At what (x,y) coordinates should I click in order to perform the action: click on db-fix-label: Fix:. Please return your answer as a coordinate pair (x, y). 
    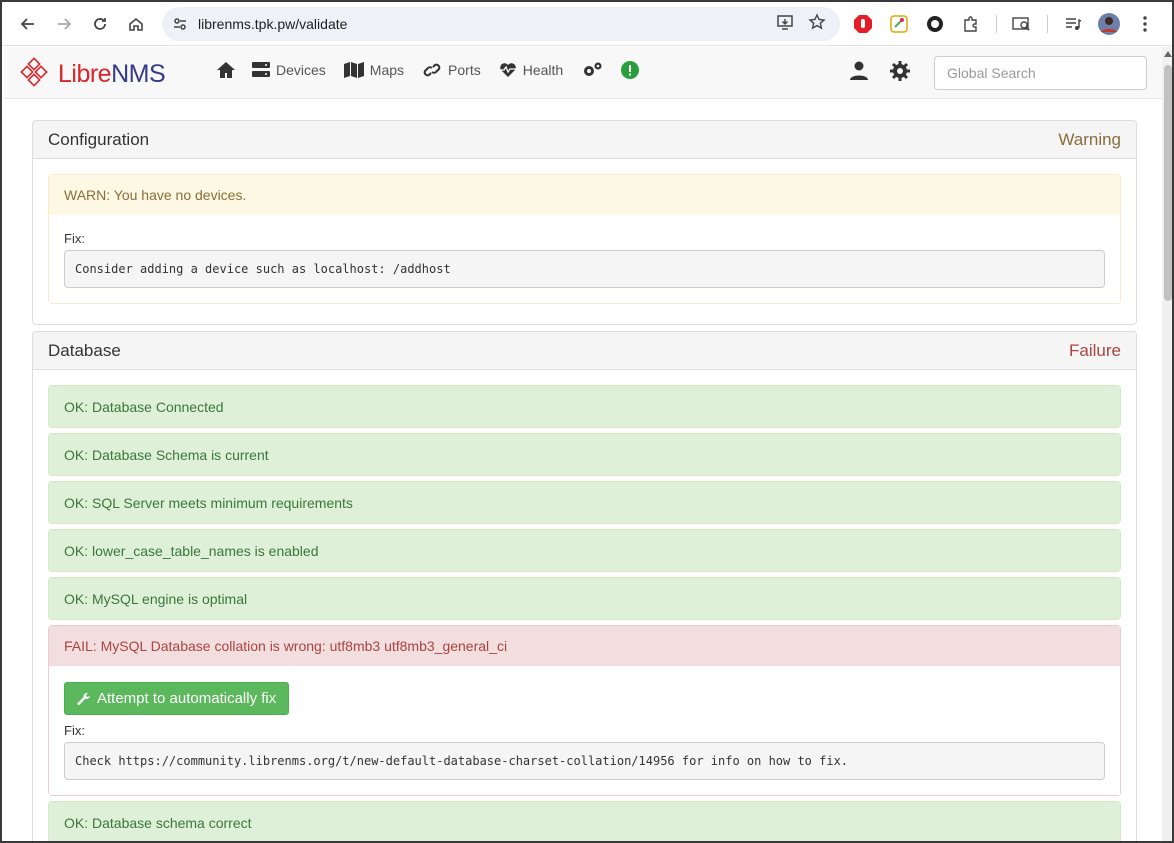
    Looking at the image, I should click on (74, 730).